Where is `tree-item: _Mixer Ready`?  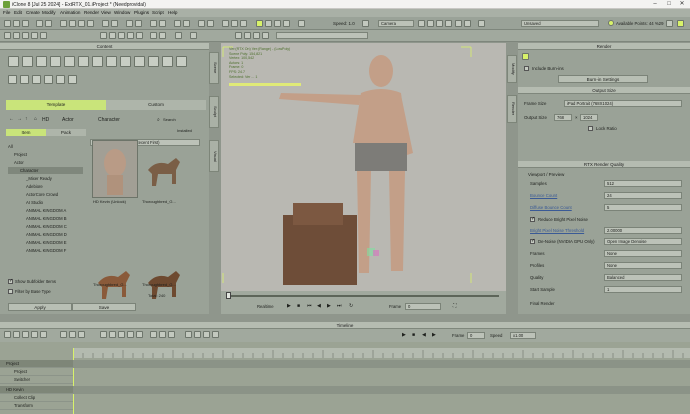
tree-item: _Mixer Ready is located at coordinates (39, 178).